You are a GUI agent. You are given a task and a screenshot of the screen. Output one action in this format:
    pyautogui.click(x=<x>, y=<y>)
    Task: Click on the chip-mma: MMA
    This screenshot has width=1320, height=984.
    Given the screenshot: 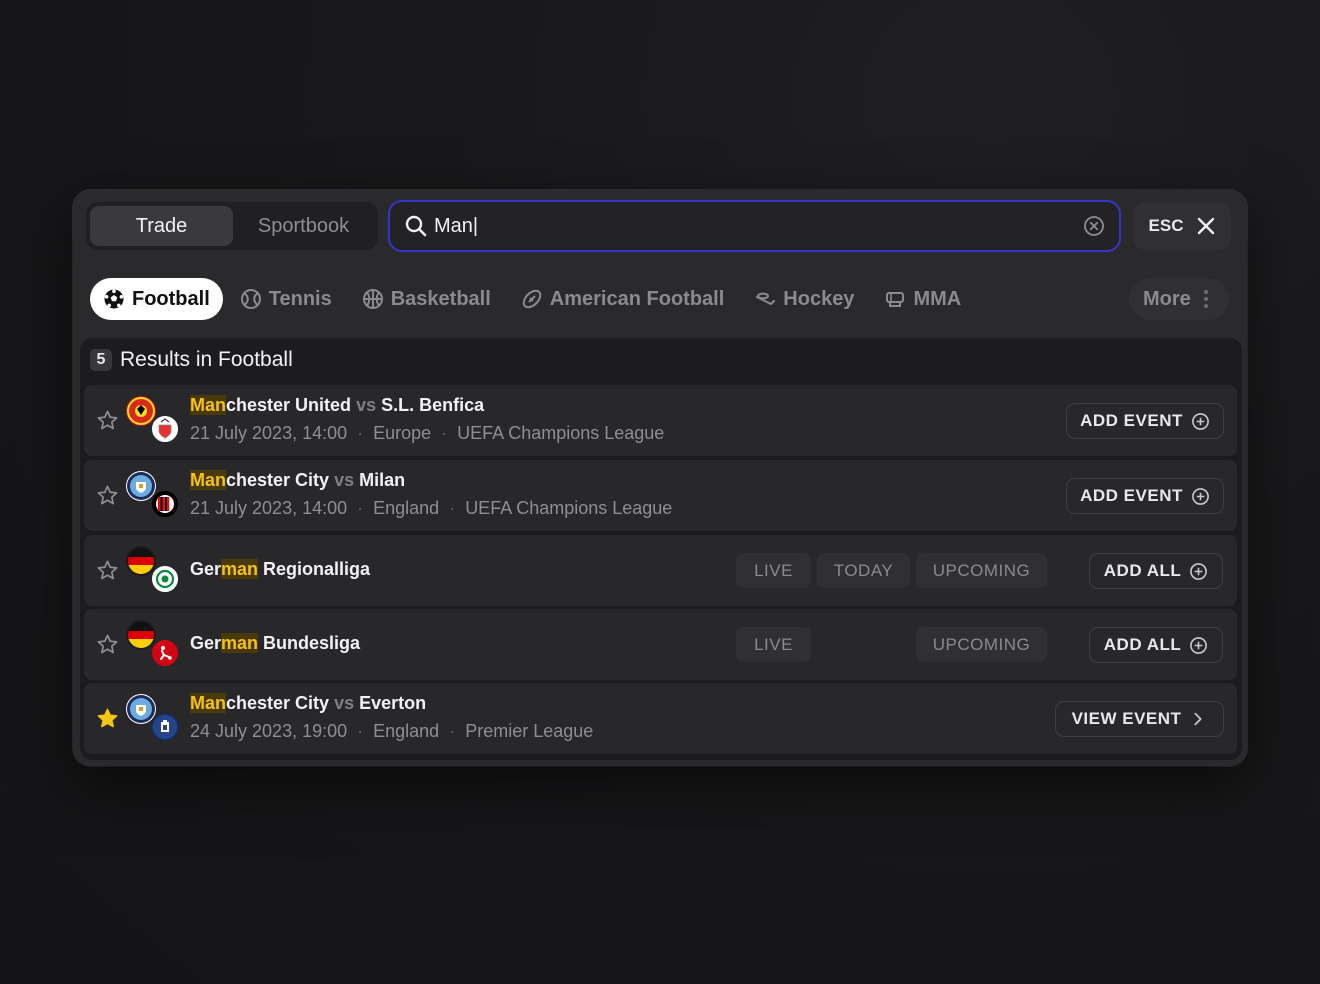 What is the action you would take?
    pyautogui.click(x=922, y=299)
    